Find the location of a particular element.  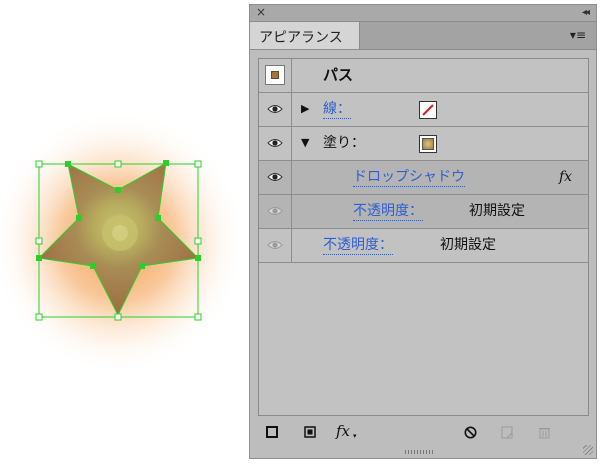

panel-menu-icon: ▾≡ is located at coordinates (578, 35).